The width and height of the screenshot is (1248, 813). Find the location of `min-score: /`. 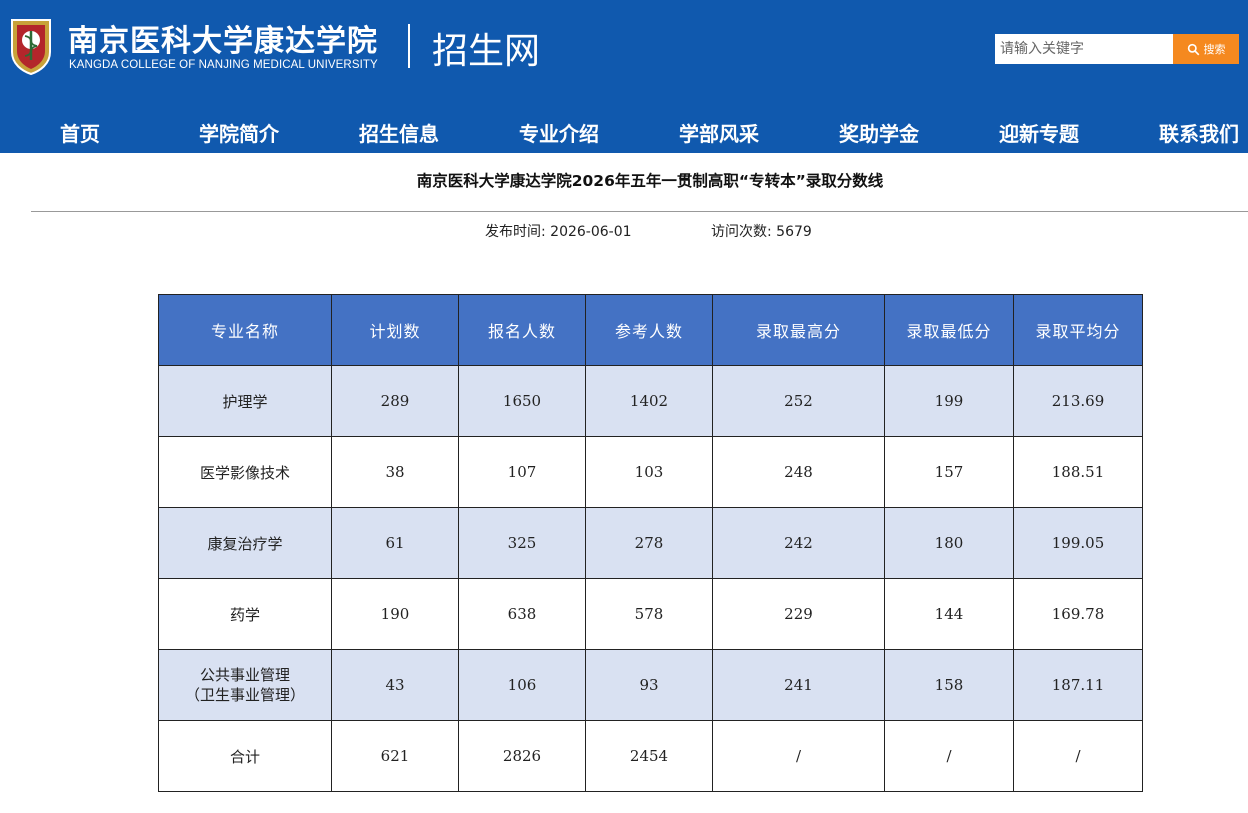

min-score: / is located at coordinates (949, 756).